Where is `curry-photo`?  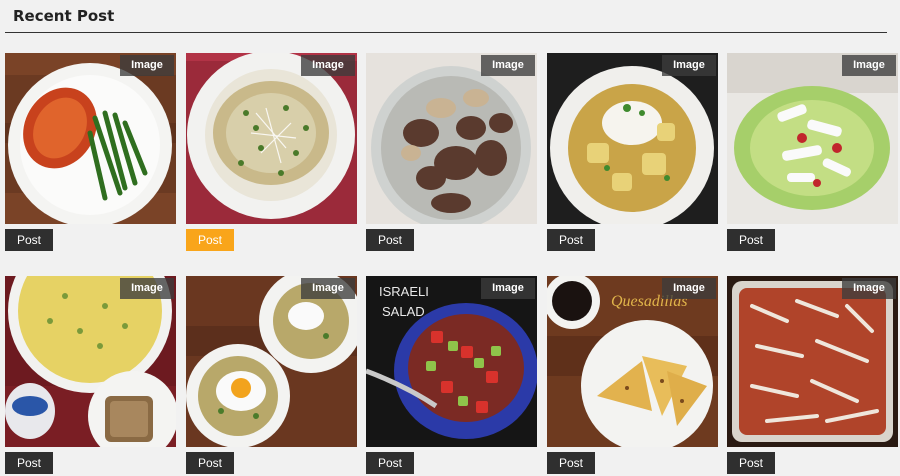
curry-photo is located at coordinates (632, 138).